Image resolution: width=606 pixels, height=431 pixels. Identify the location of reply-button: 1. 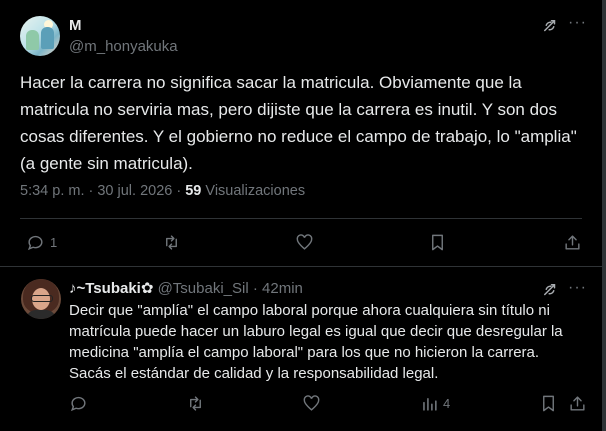
(41, 242).